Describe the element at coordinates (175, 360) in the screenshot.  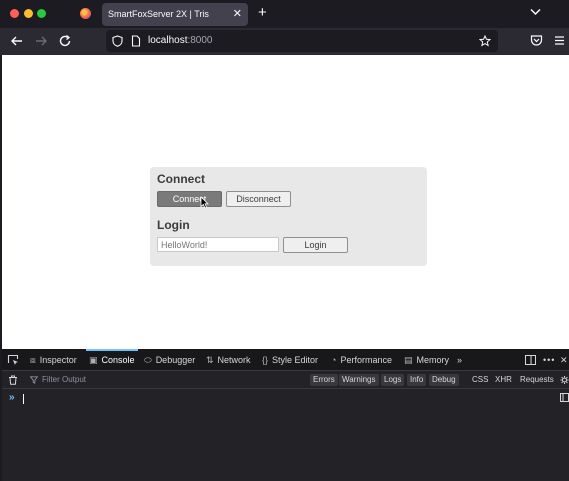
I see `tab-debugger-label: Debugger` at that location.